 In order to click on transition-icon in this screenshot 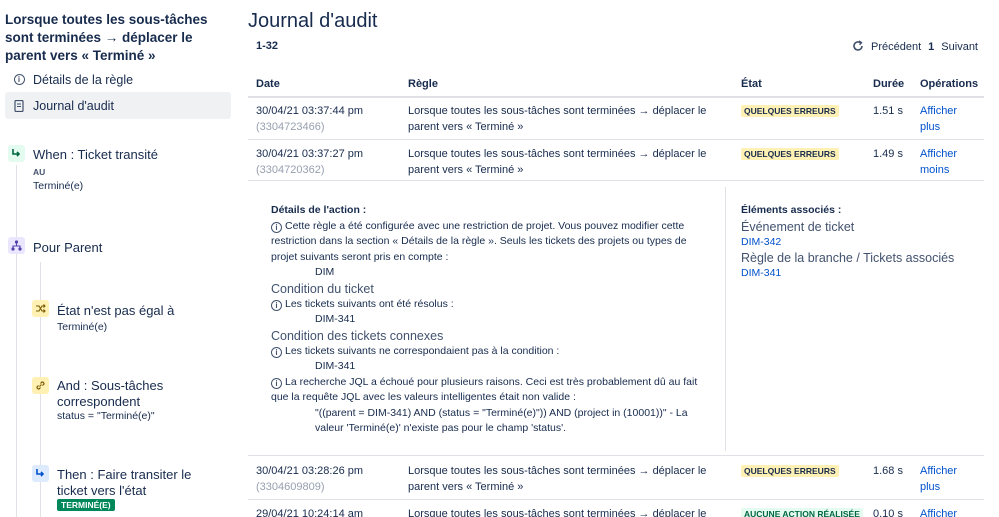, I will do `click(40, 473)`.